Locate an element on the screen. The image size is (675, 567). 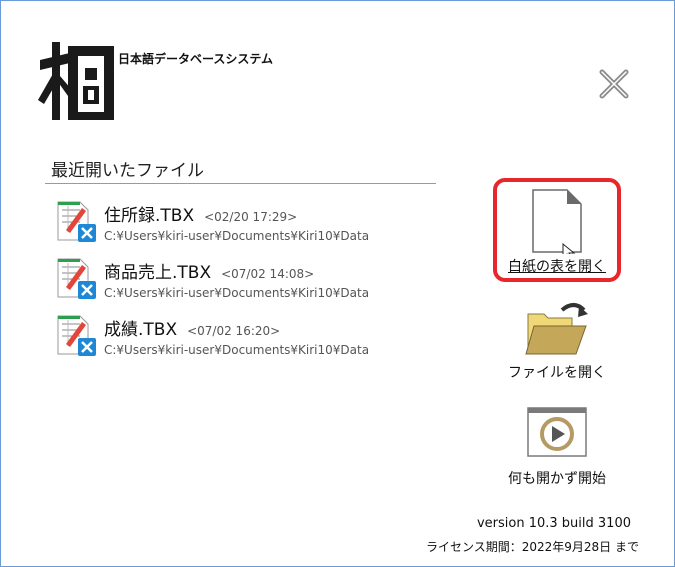
play-icon is located at coordinates (557, 432).